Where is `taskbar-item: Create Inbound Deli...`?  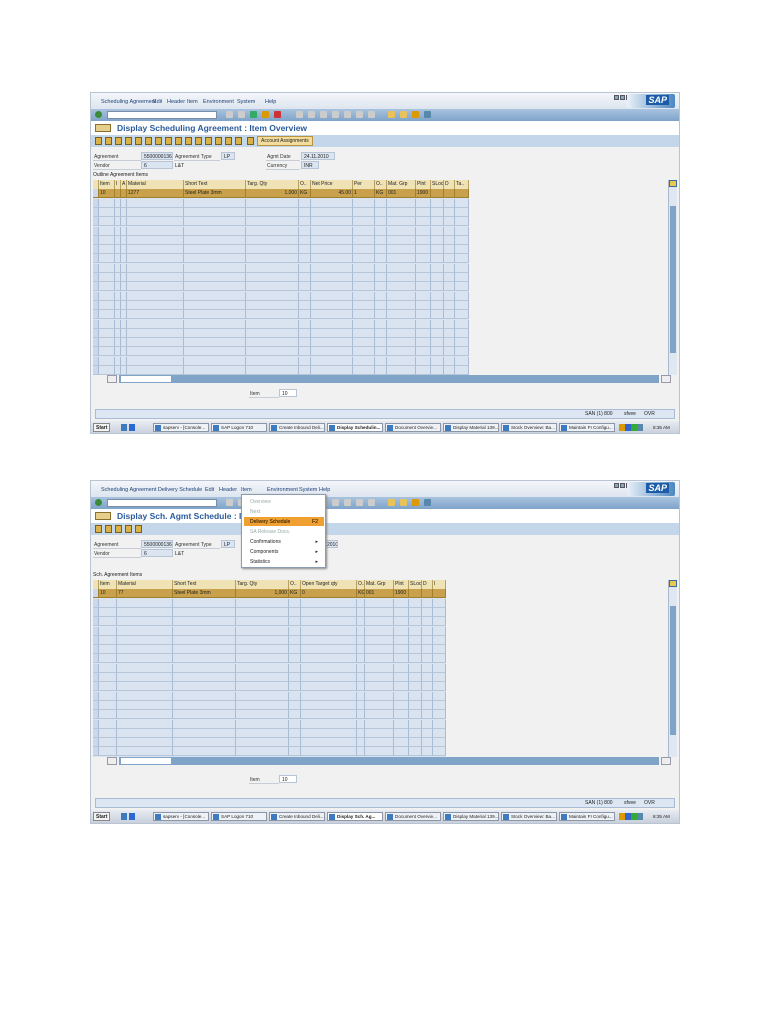
taskbar-item: Create Inbound Deli... is located at coordinates (297, 816).